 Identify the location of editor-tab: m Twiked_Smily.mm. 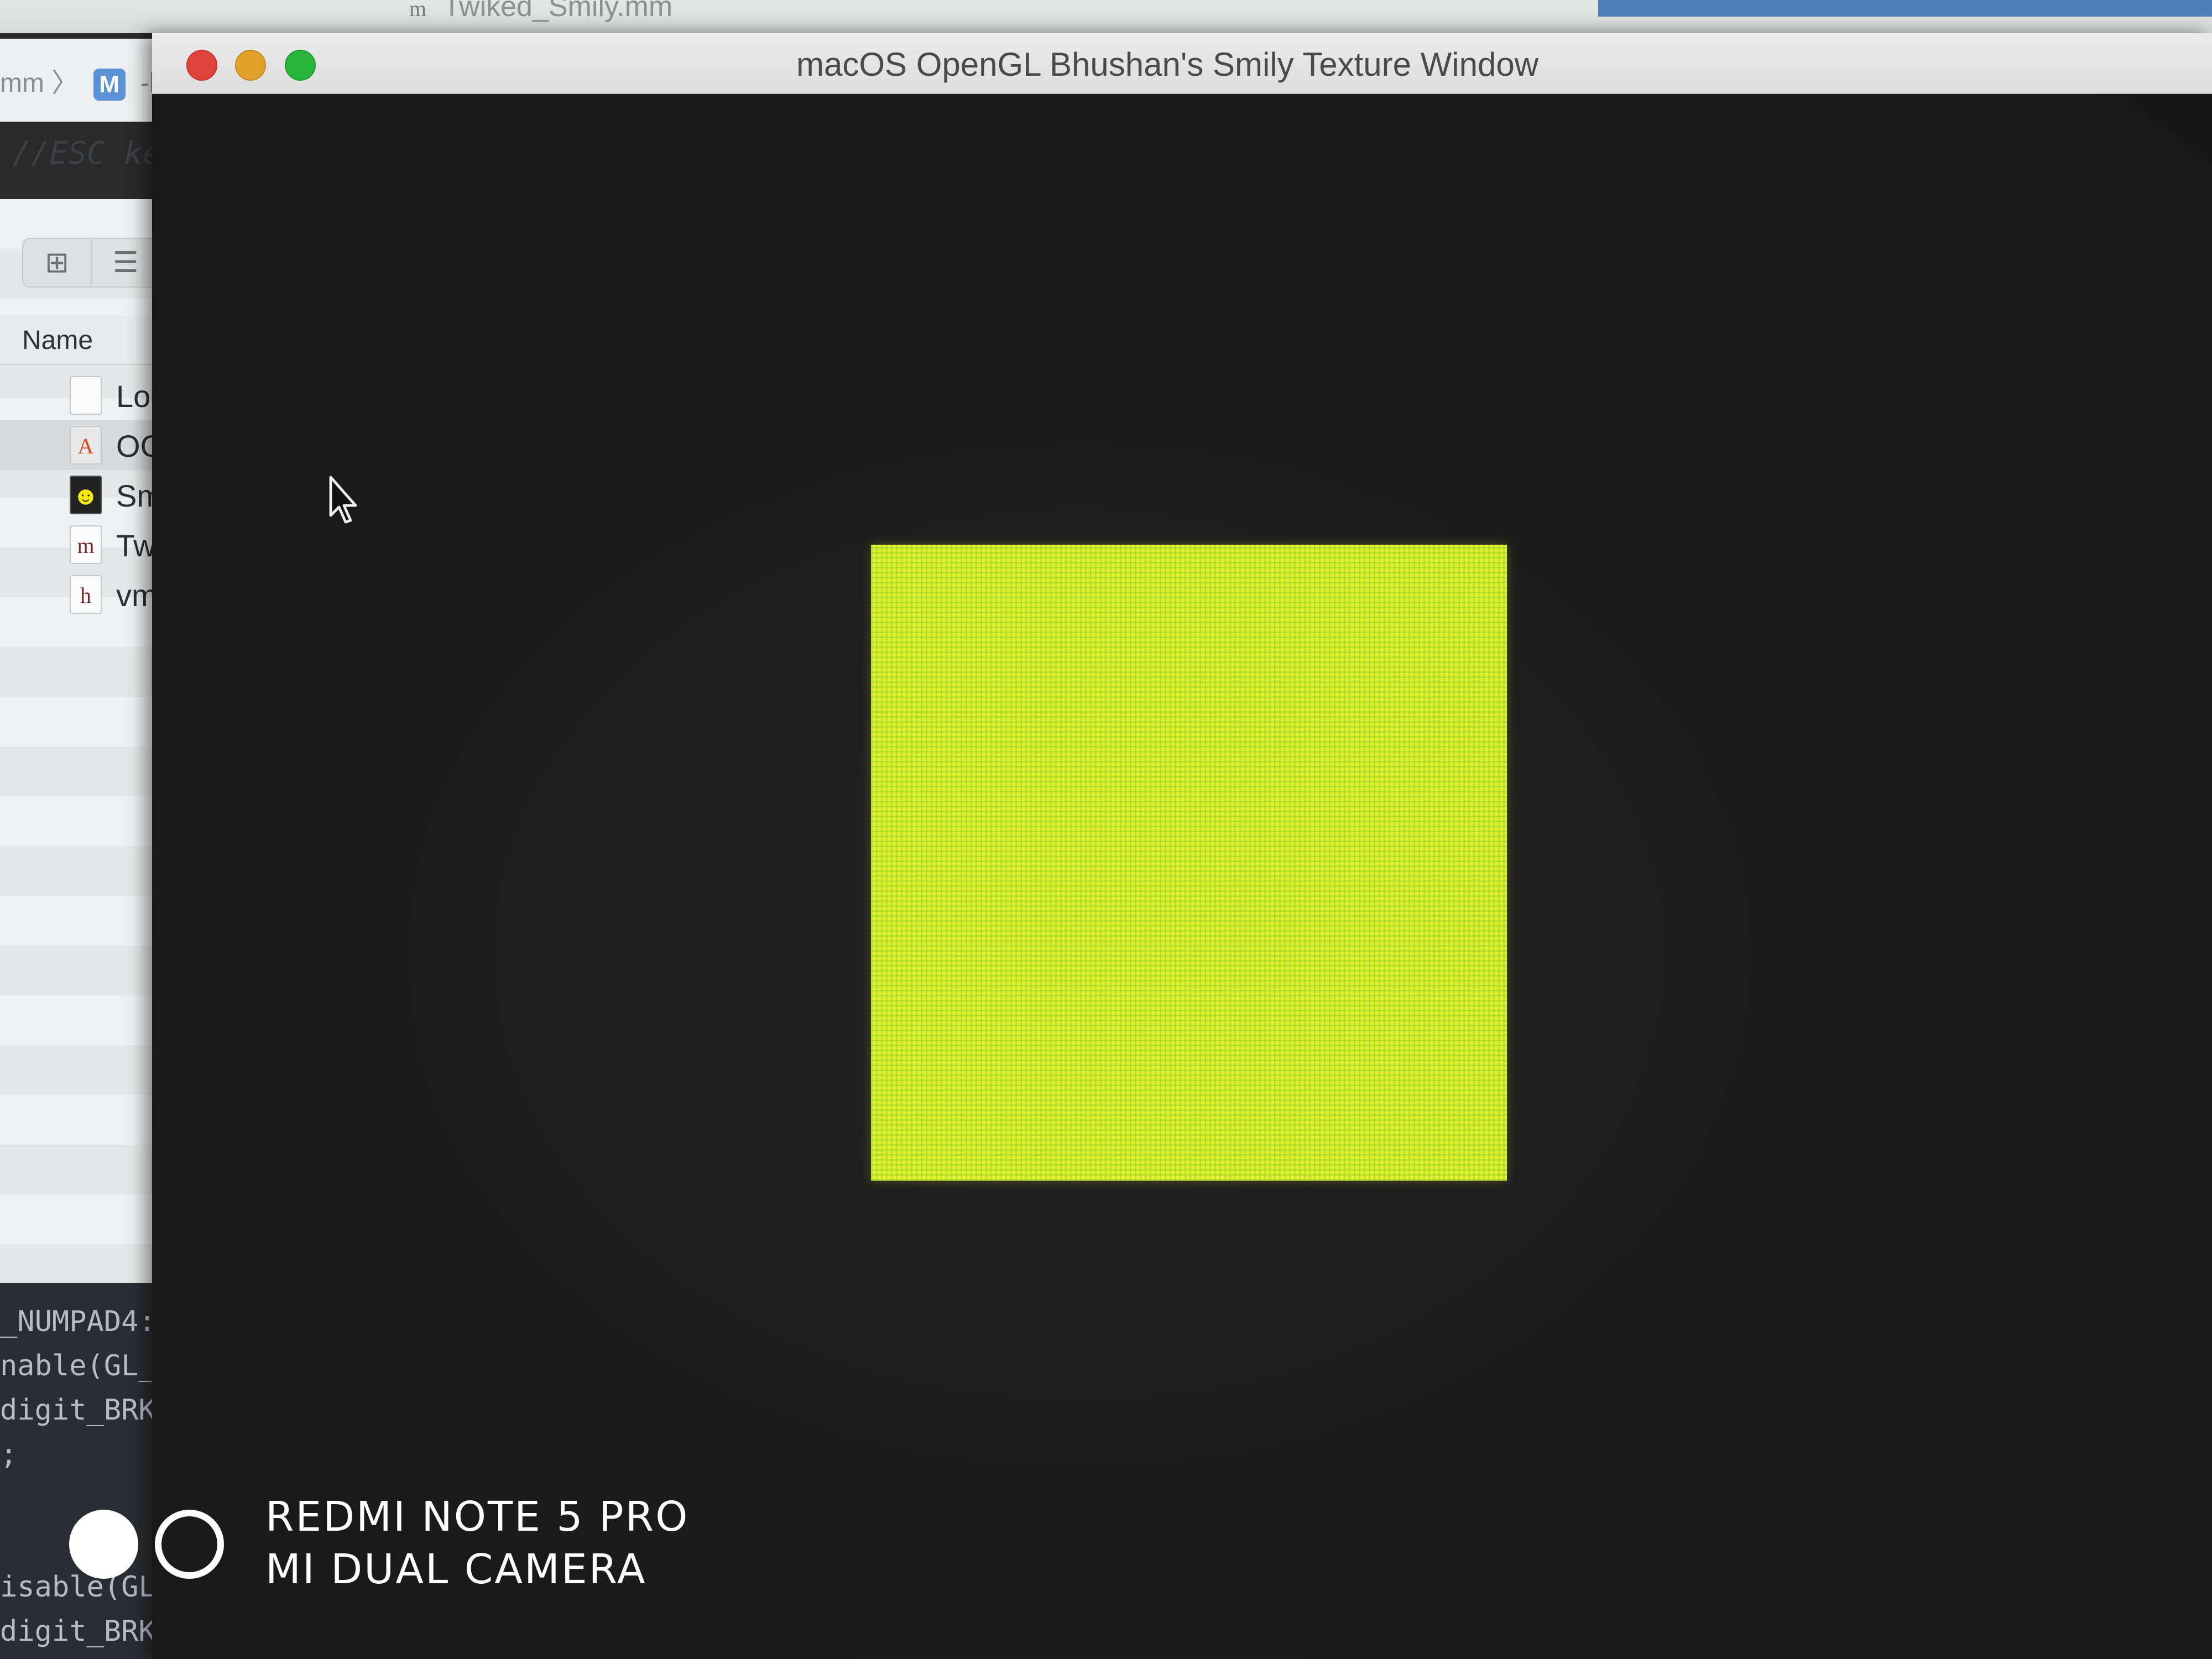
(541, 12).